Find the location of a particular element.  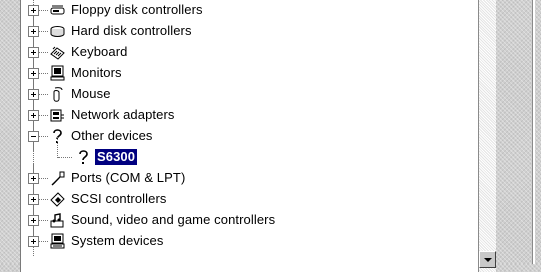

tree-item-other-devices: Other devices is located at coordinates (249, 136).